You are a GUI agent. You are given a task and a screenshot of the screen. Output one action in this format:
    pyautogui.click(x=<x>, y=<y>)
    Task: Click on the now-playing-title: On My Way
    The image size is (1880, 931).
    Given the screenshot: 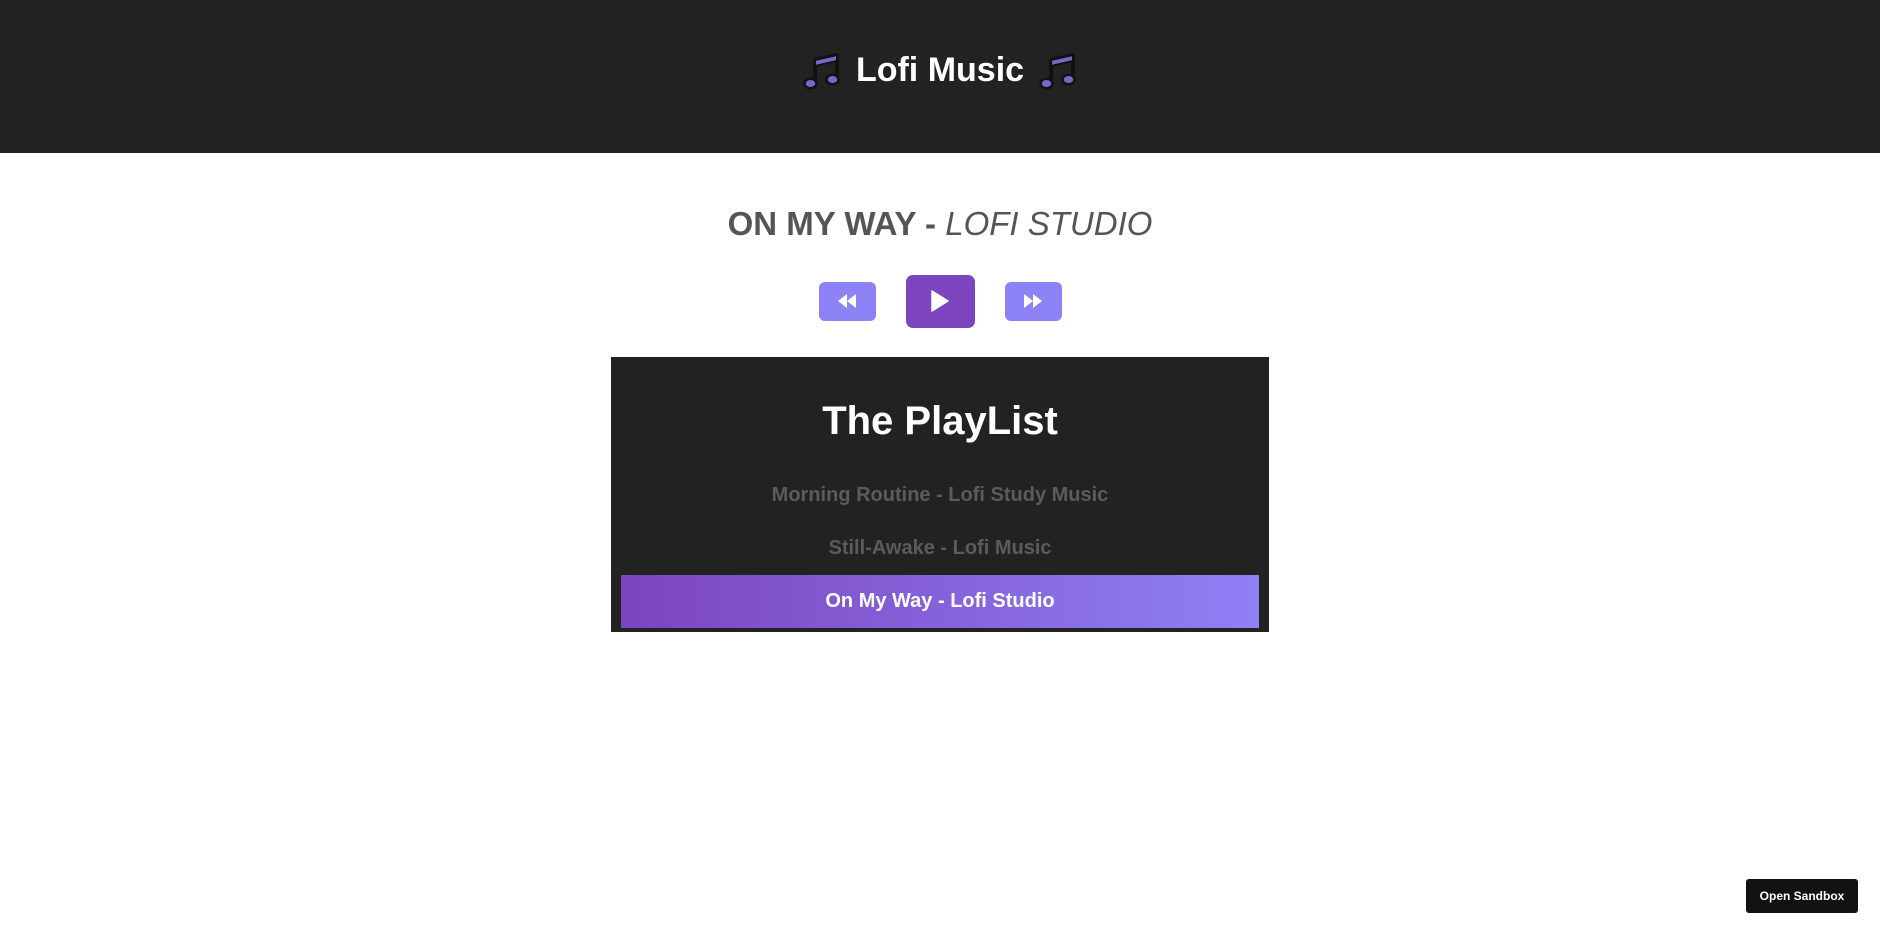 What is the action you would take?
    pyautogui.click(x=821, y=223)
    